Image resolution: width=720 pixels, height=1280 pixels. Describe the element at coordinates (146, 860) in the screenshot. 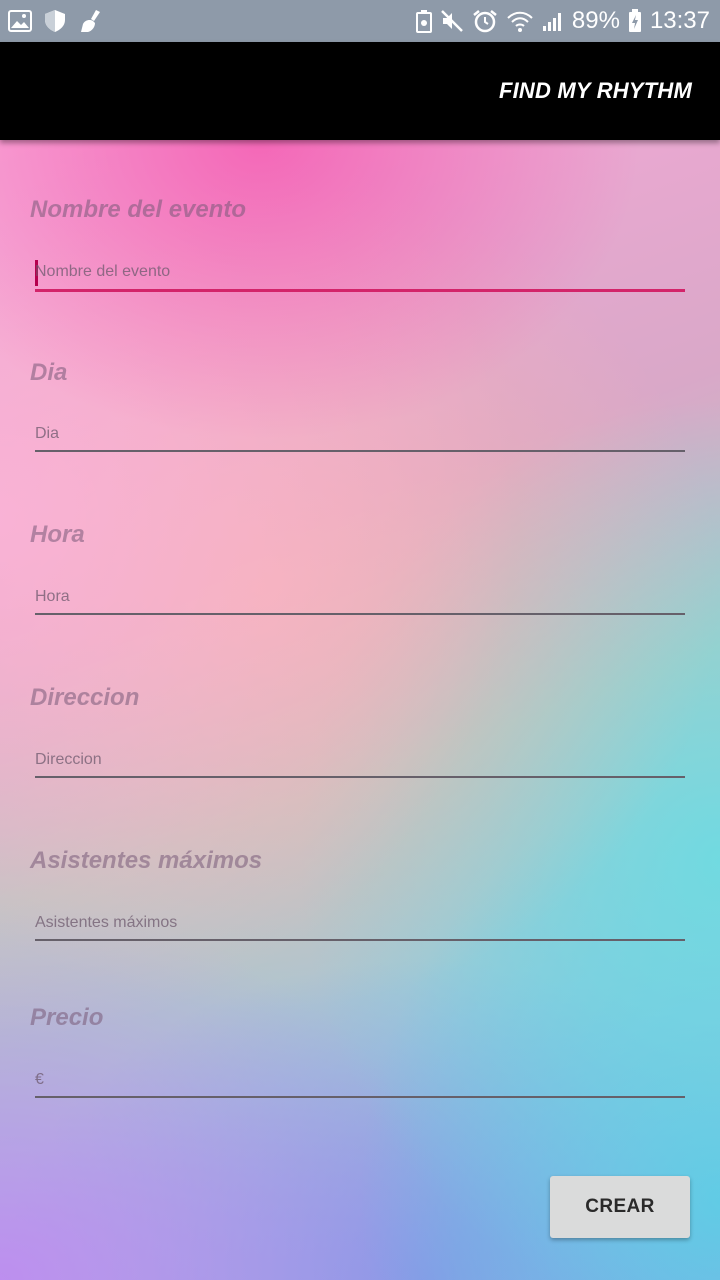

I see `max-attendees-label: Asistentes máximos` at that location.